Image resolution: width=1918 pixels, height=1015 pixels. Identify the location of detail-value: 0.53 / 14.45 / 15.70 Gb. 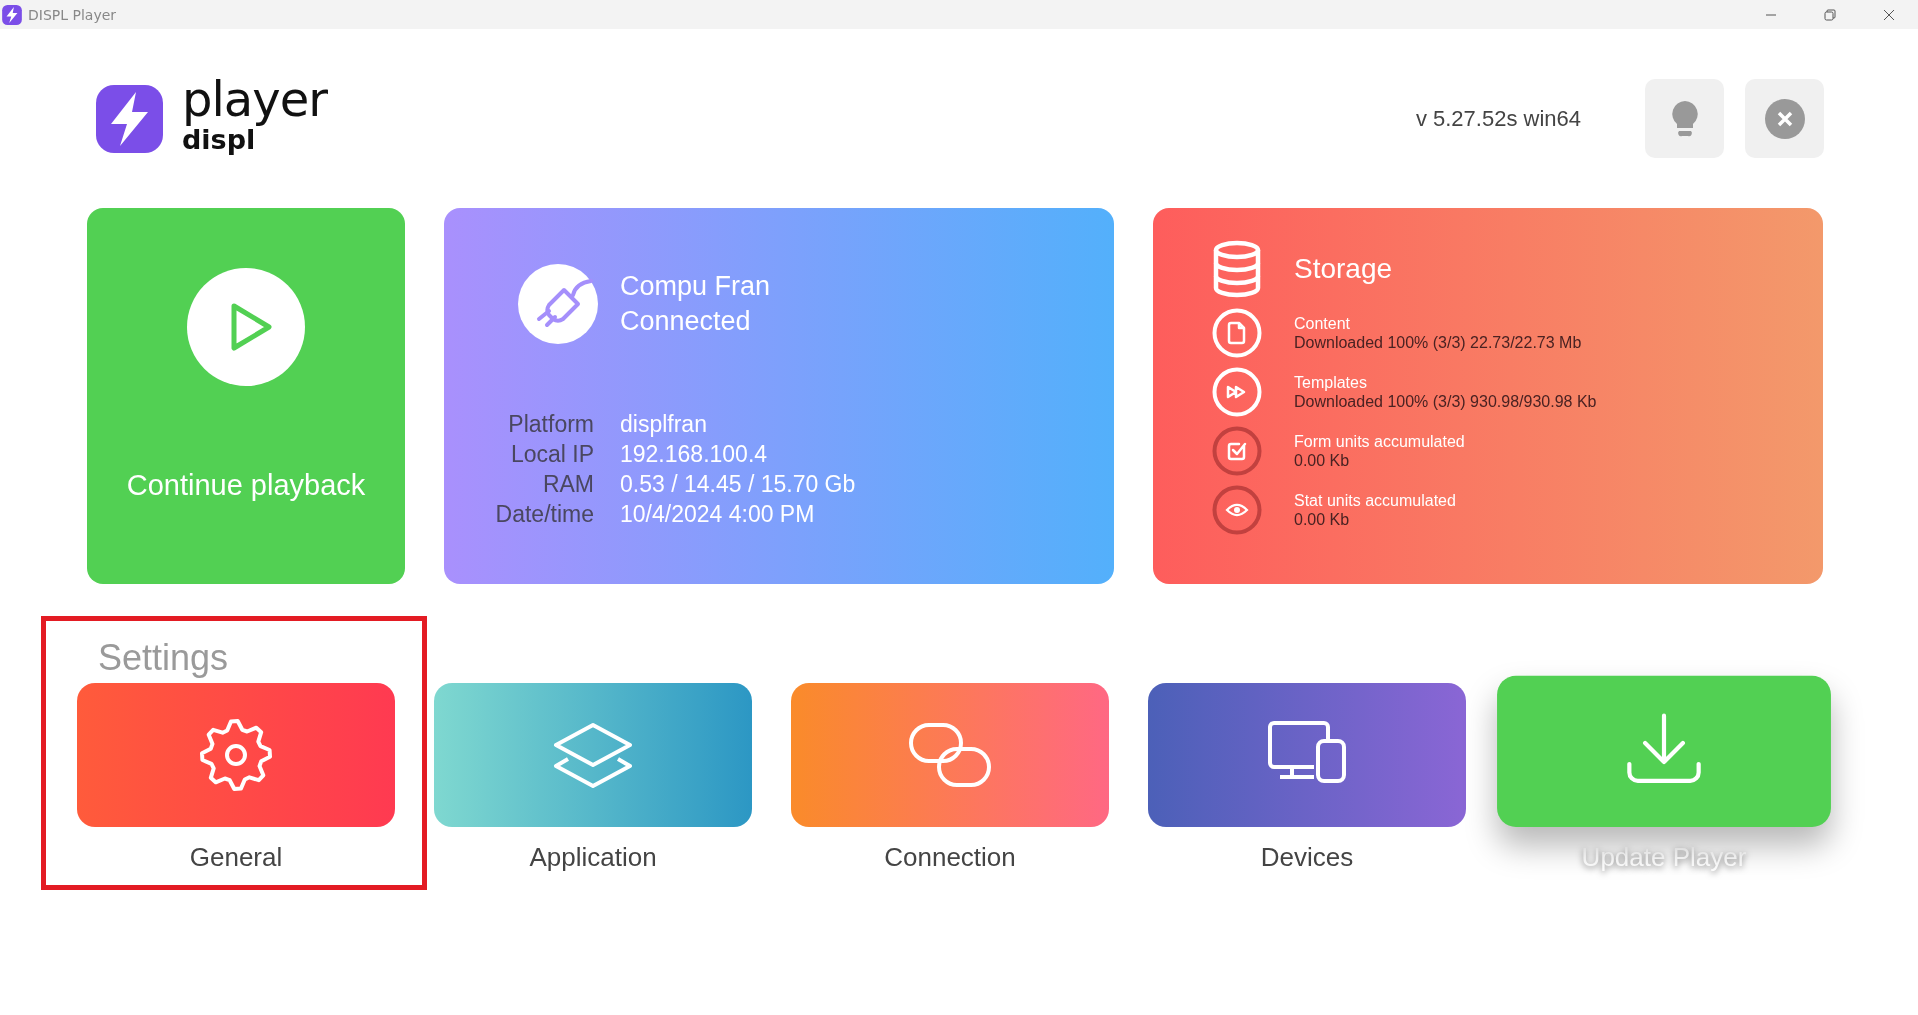
(738, 484).